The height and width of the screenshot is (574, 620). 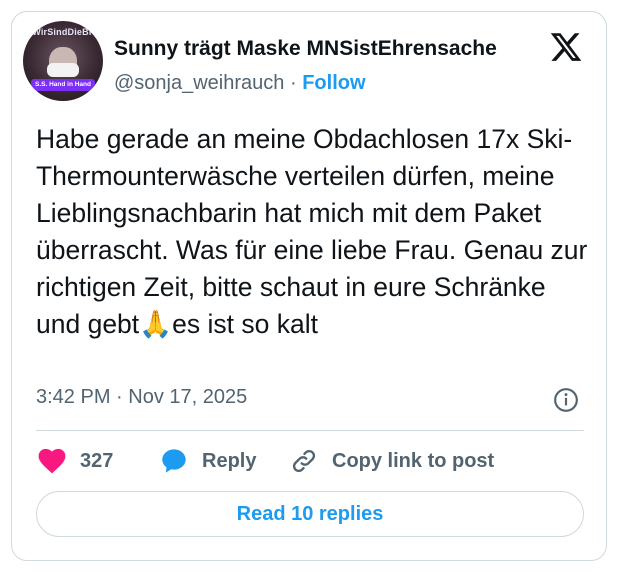 What do you see at coordinates (63, 61) in the screenshot?
I see `avatar: #WirSindDieBrandmauer S.S. Hand in Hand` at bounding box center [63, 61].